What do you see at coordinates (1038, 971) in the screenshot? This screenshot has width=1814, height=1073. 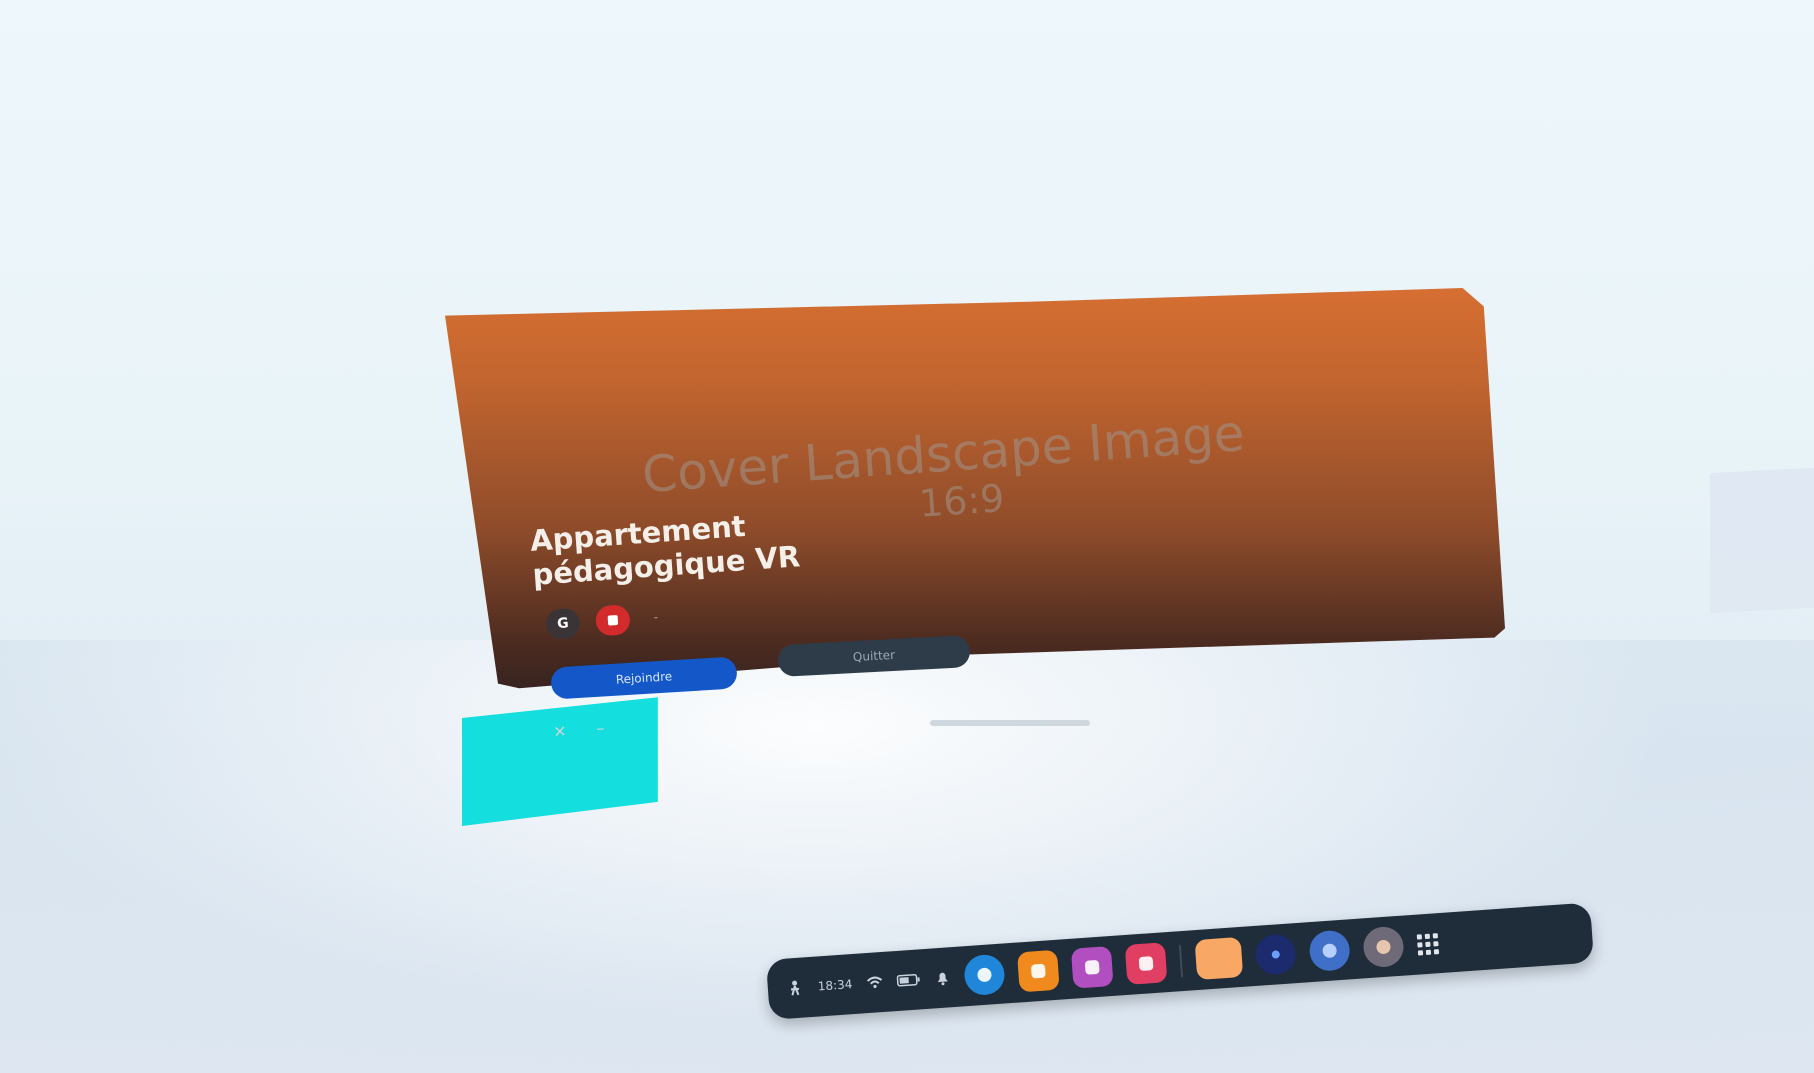 I see `folder-app-icon` at bounding box center [1038, 971].